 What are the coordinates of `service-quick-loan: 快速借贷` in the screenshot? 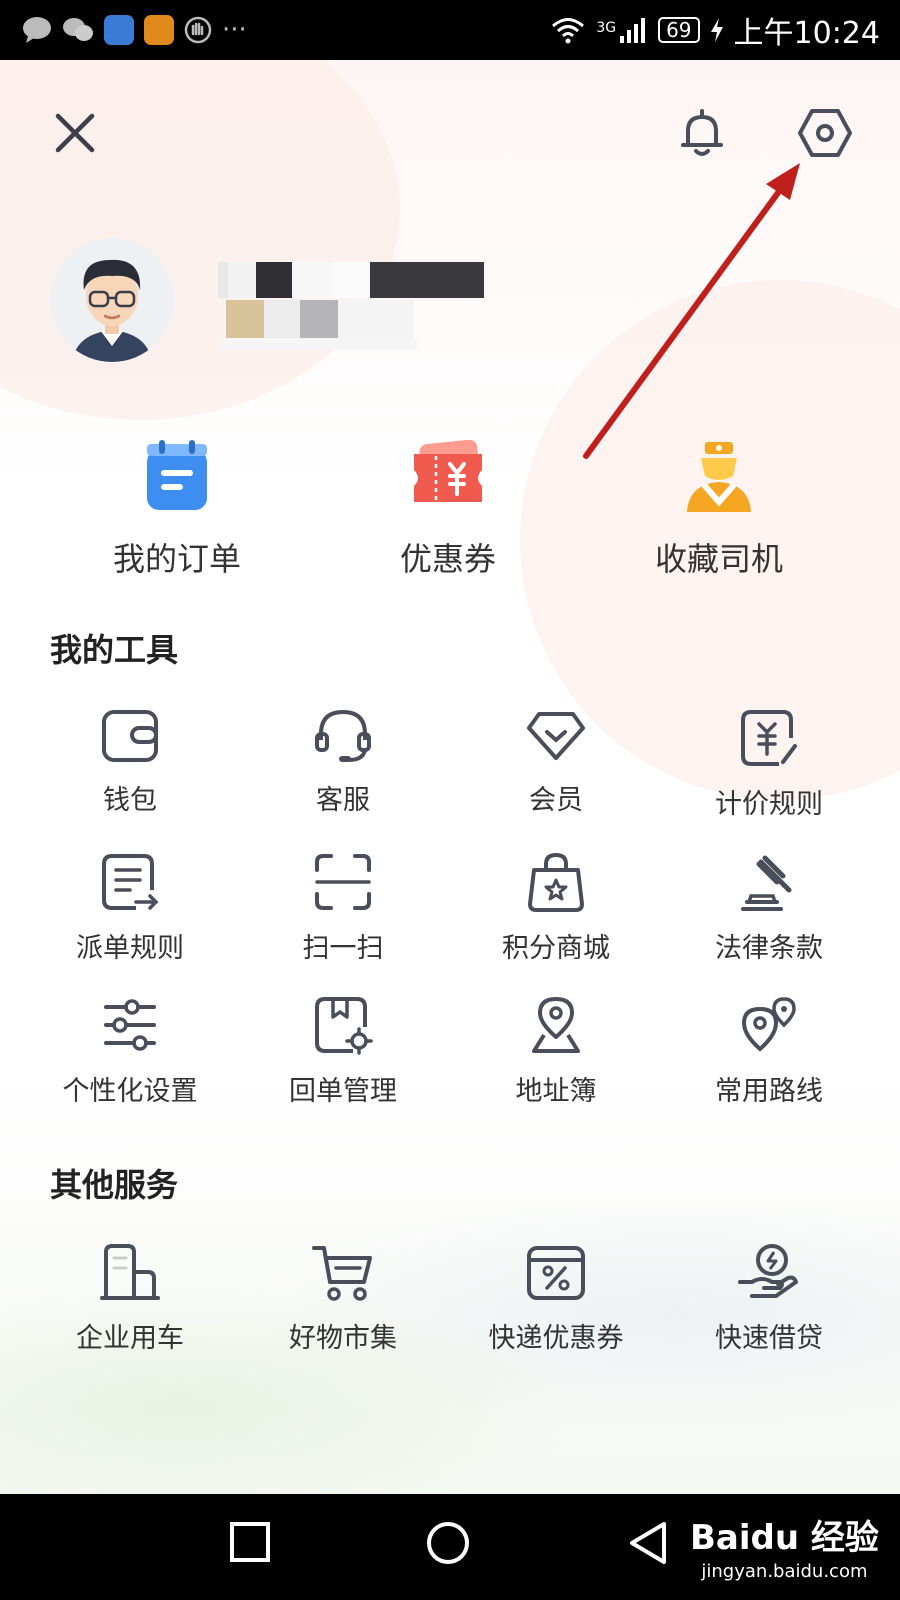 It's located at (769, 1298).